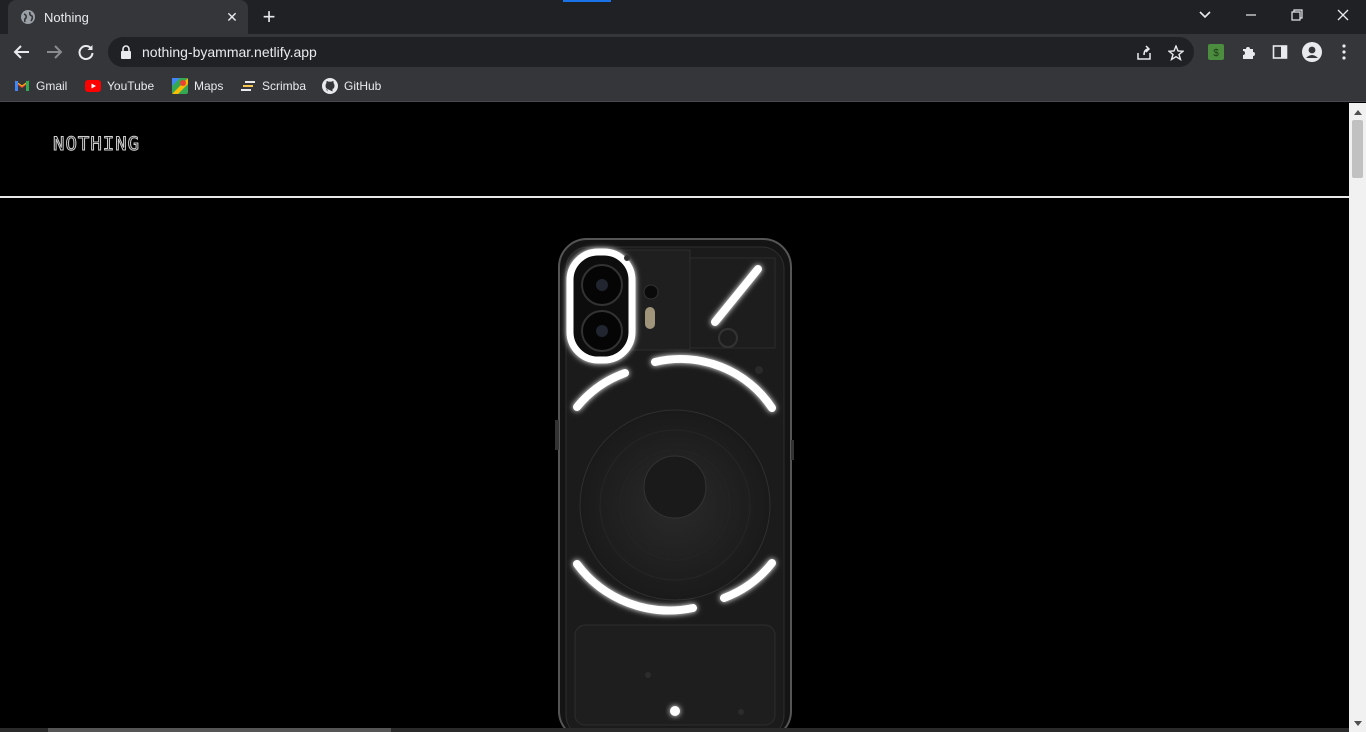 This screenshot has width=1366, height=732. I want to click on youtube-icon, so click(93, 86).